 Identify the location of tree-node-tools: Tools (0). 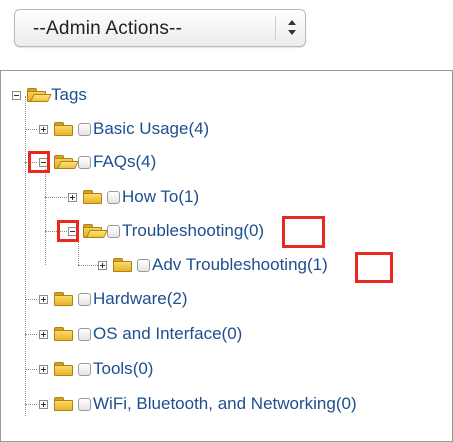
(96, 369).